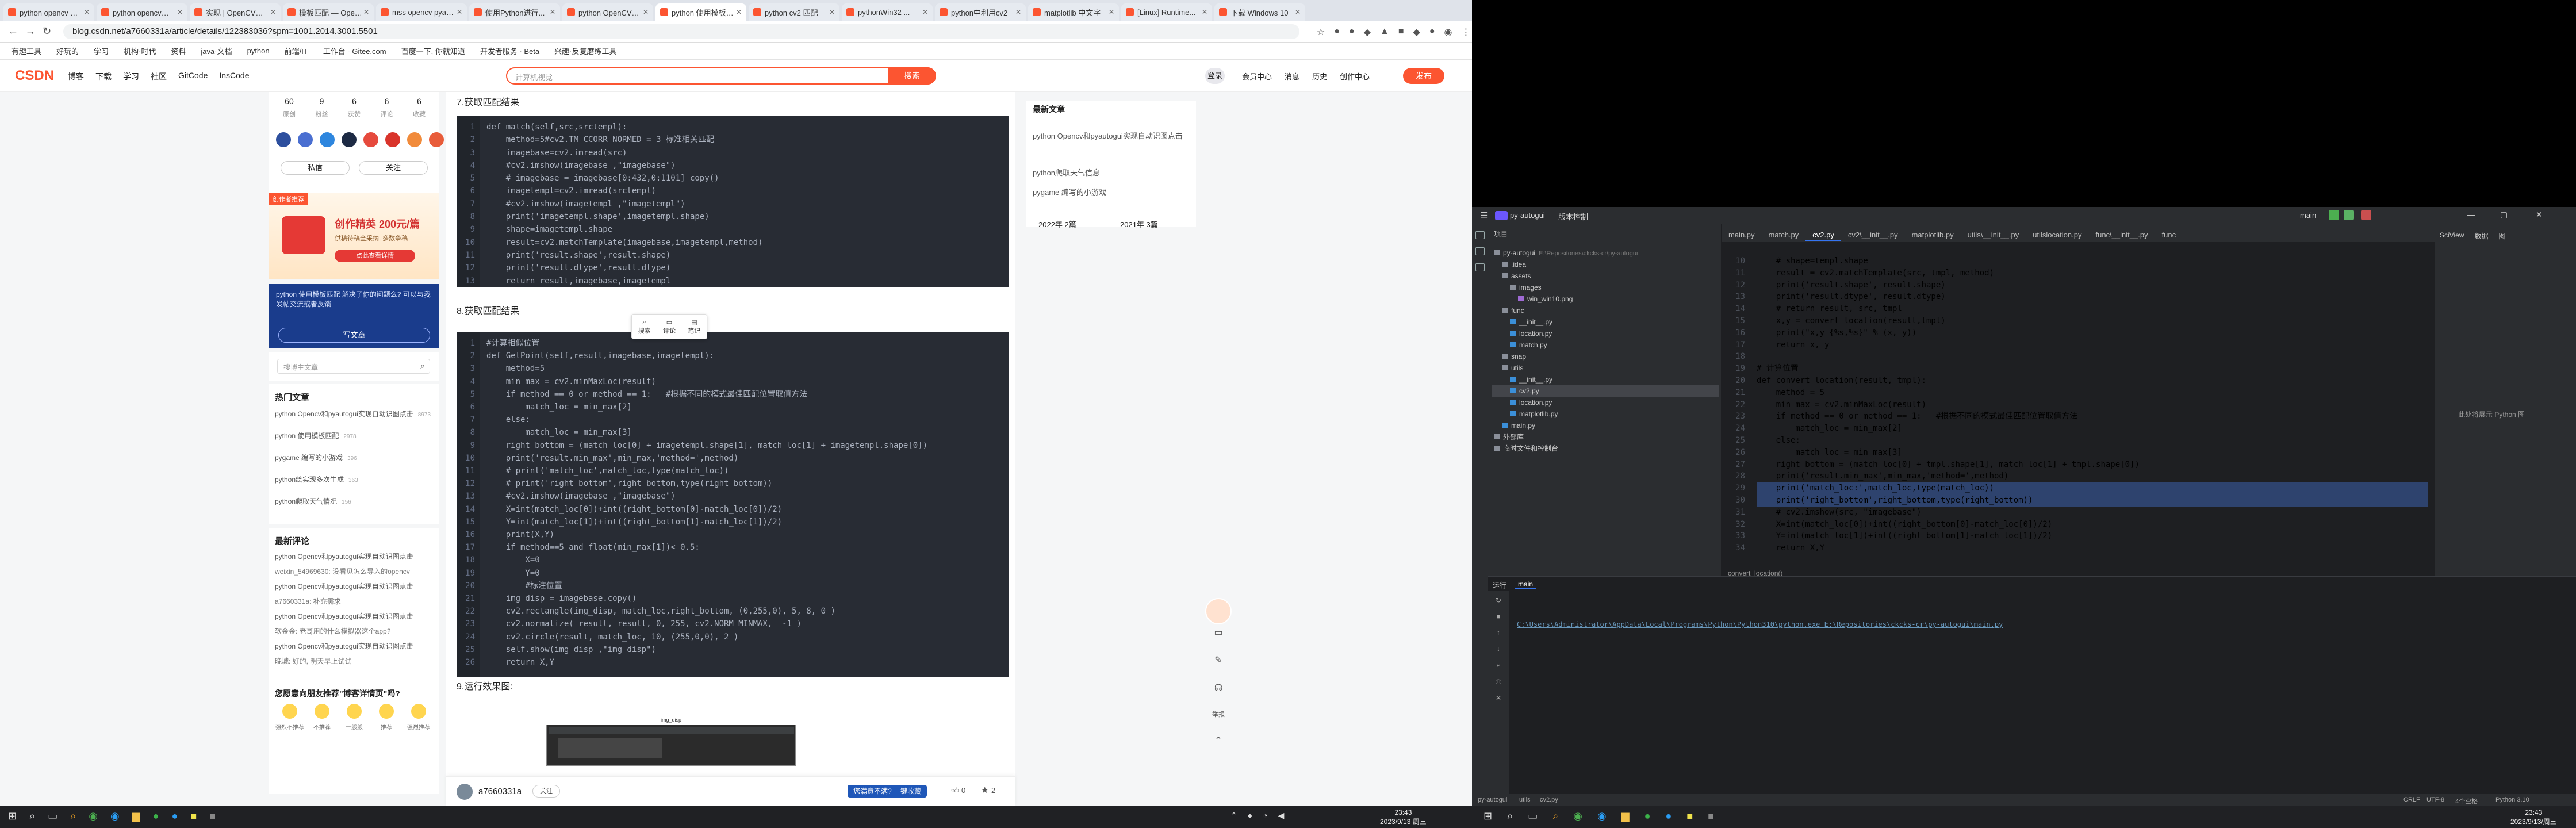  I want to click on tree-item: .idea, so click(1605, 264).